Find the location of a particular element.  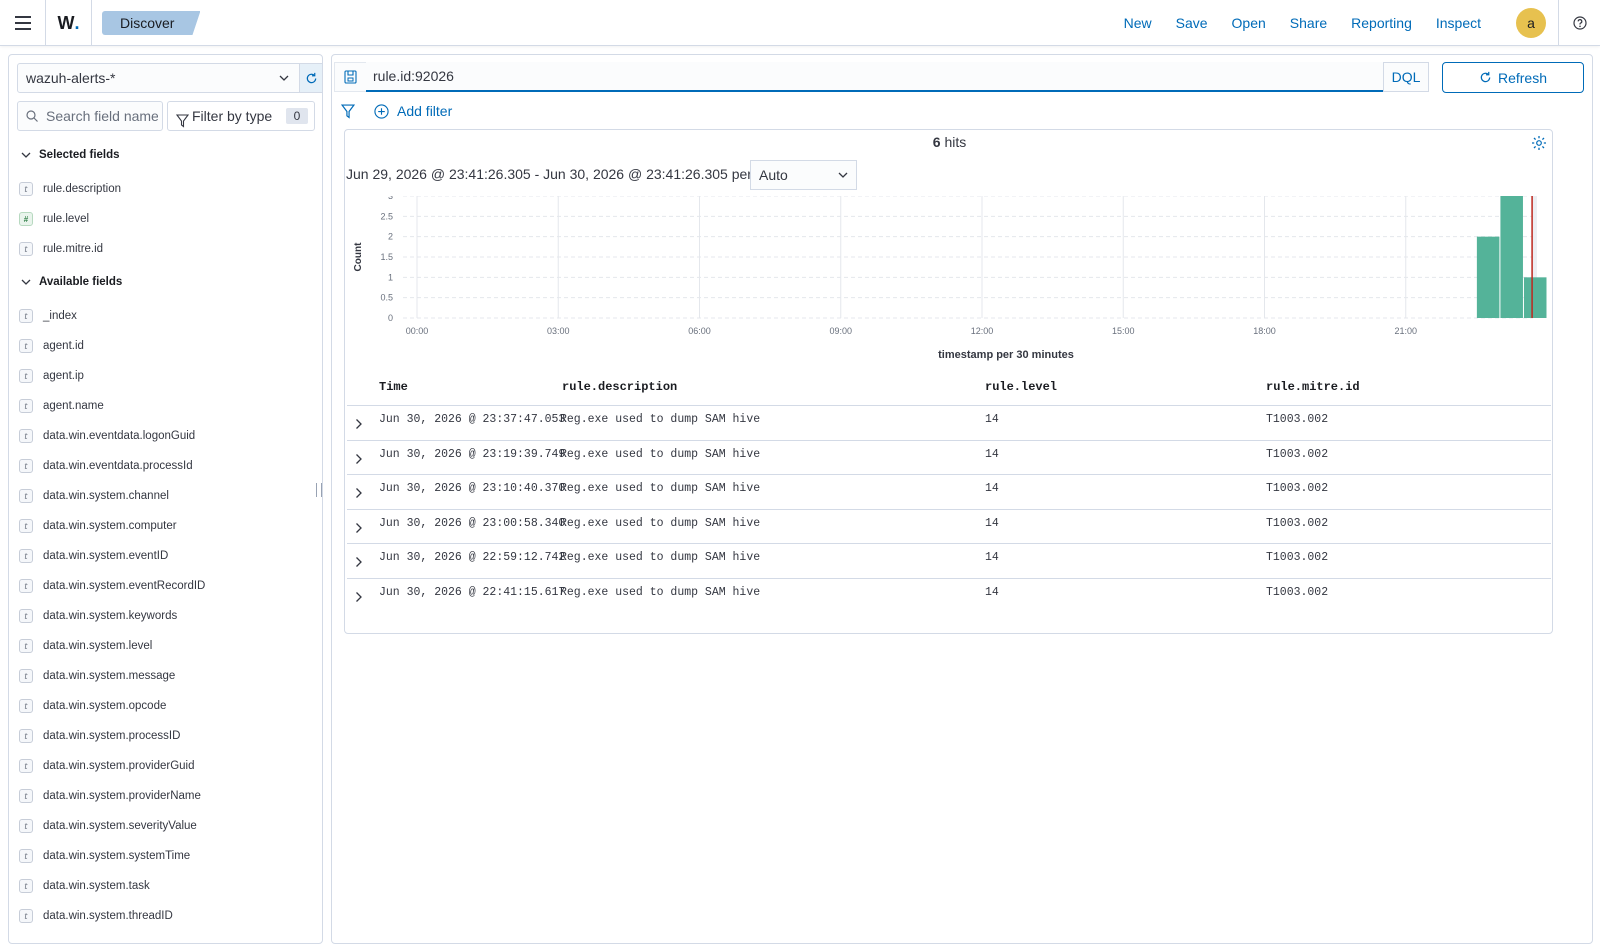

inspect-link: Inspect is located at coordinates (1458, 23).